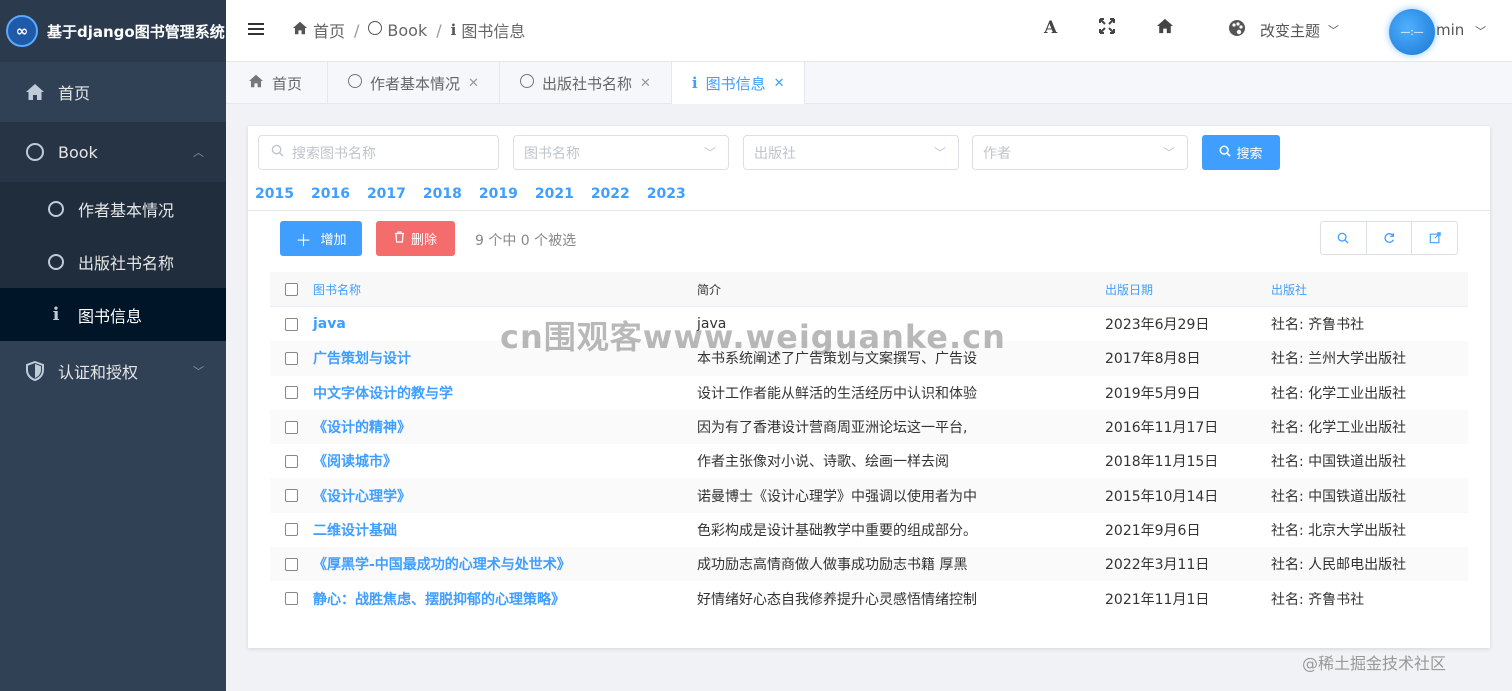 This screenshot has height=691, width=1512. I want to click on search-input: 搜索图书名称, so click(378, 152).